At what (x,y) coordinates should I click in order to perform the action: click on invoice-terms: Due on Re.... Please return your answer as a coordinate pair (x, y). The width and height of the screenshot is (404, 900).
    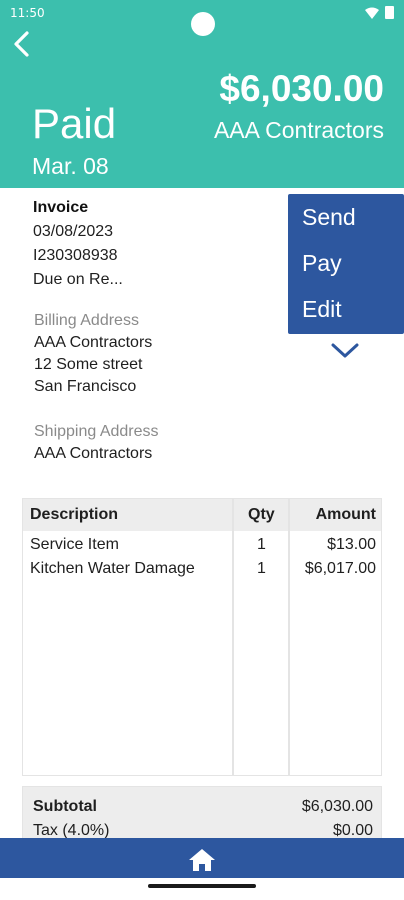
    Looking at the image, I should click on (78, 279).